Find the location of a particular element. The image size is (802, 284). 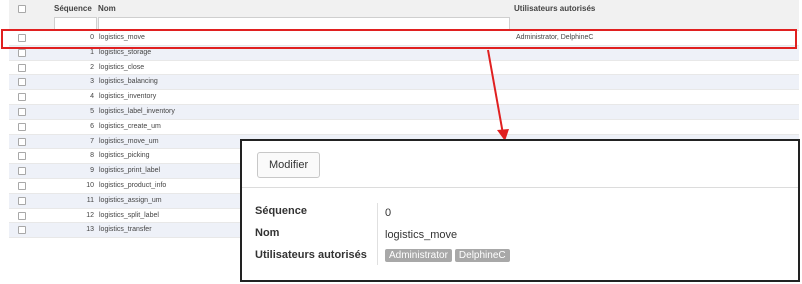

detail-toolbar: Modifier is located at coordinates (520, 164).